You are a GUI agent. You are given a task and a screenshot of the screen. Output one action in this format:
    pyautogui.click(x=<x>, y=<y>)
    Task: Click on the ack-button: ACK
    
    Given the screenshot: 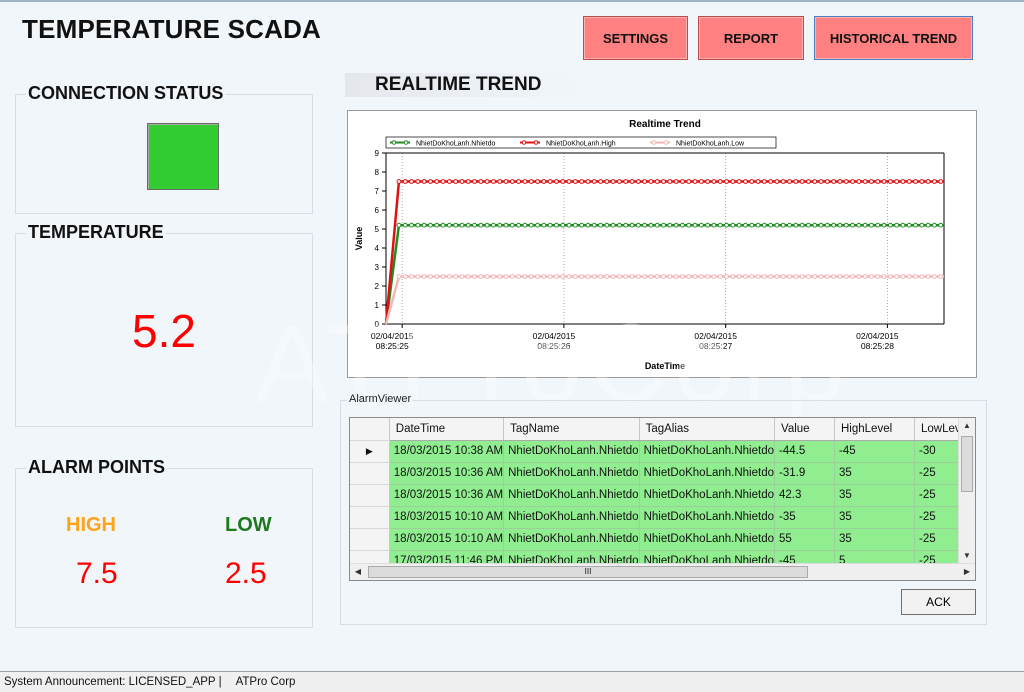 What is the action you would take?
    pyautogui.click(x=938, y=602)
    